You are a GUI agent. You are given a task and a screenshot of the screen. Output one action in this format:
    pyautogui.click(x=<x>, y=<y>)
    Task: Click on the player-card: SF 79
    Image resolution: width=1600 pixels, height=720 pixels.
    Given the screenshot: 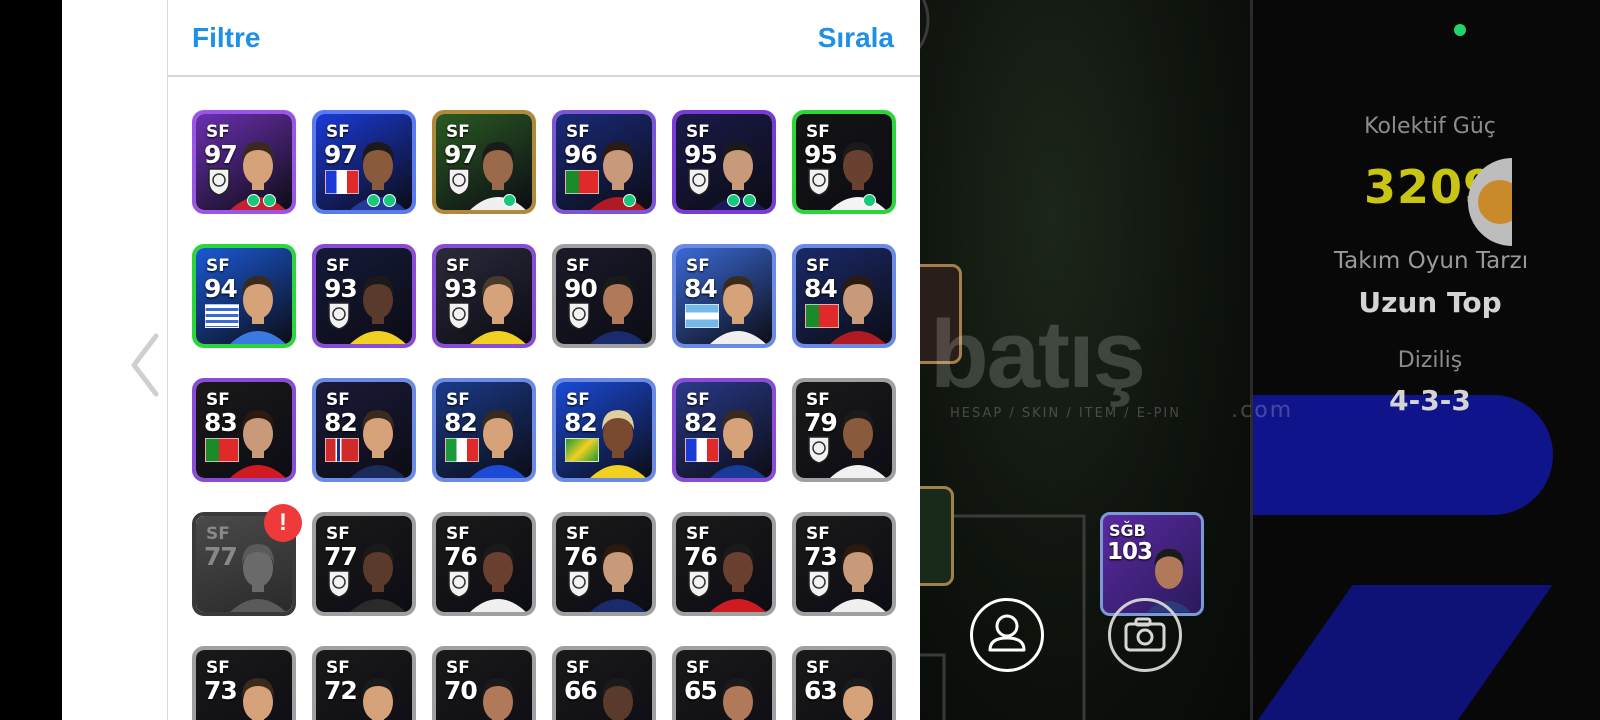 What is the action you would take?
    pyautogui.click(x=844, y=430)
    